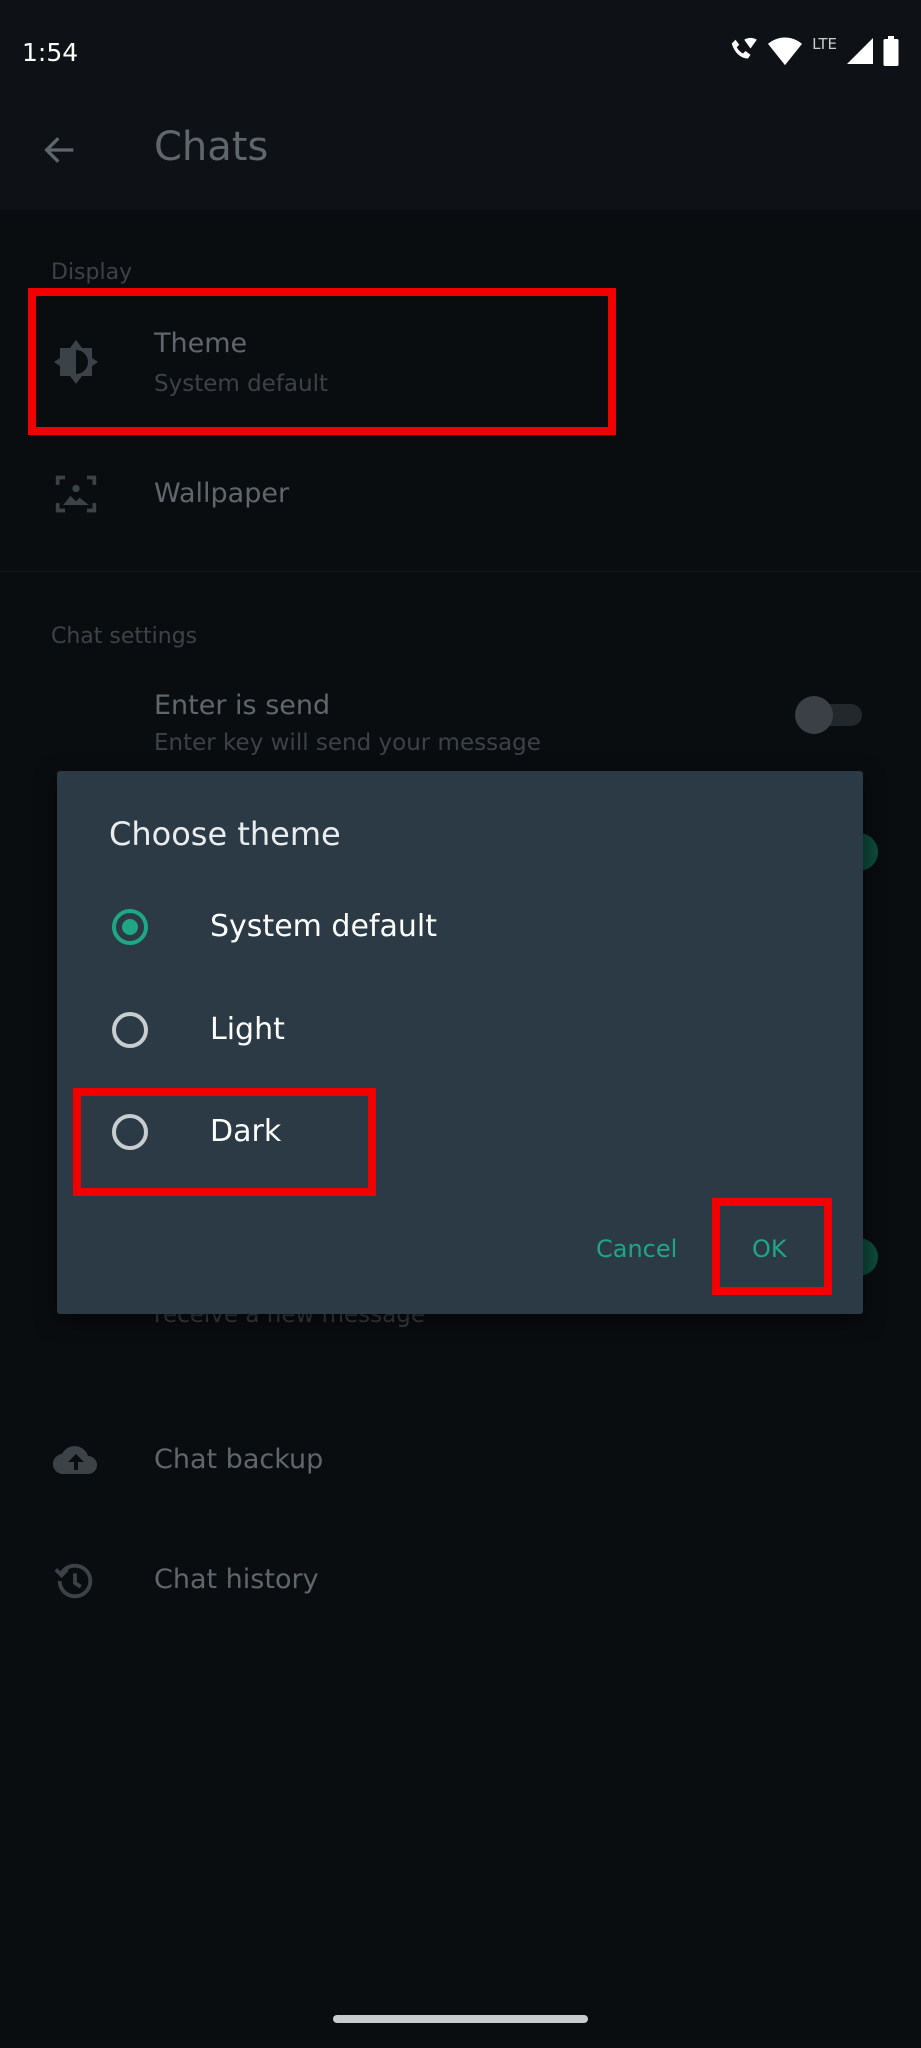 This screenshot has width=921, height=2048. I want to click on highlight-box-ok, so click(772, 1246).